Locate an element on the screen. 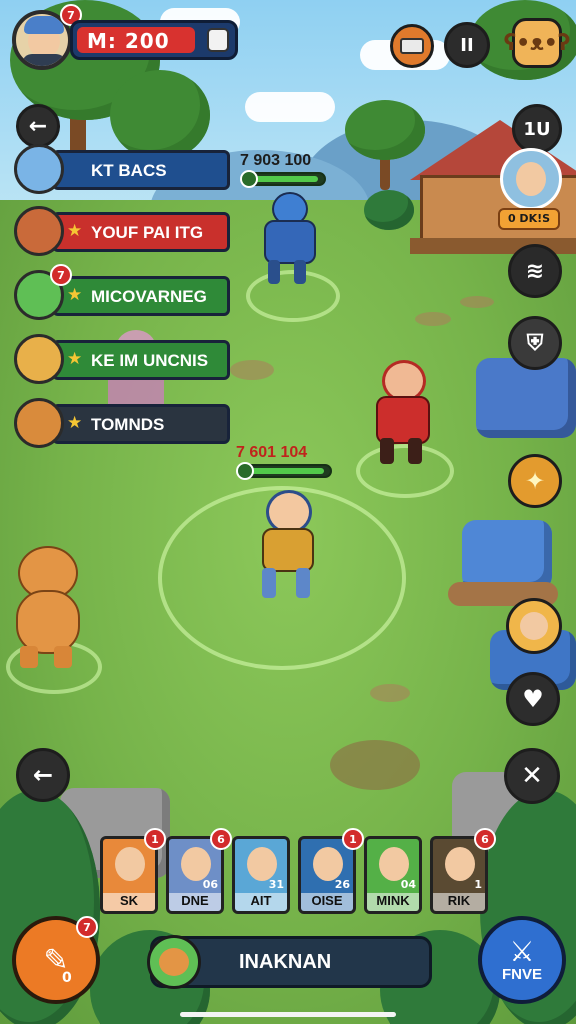 The image size is (576, 1024). enemy-health: 7 903 100 is located at coordinates (285, 172).